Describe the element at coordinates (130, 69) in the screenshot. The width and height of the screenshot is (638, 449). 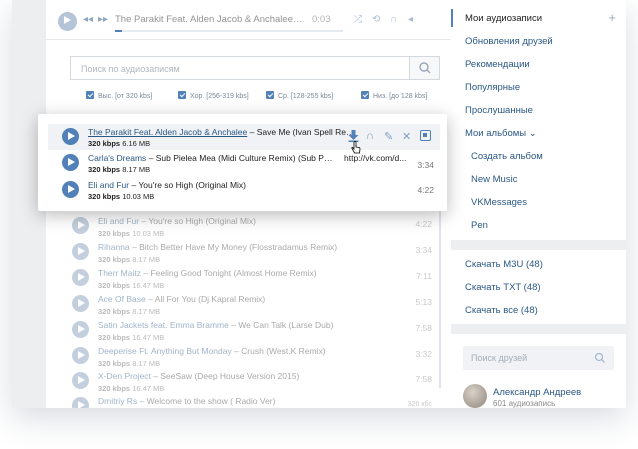
I see `search-input: Поиск по аудиозаписям` at that location.